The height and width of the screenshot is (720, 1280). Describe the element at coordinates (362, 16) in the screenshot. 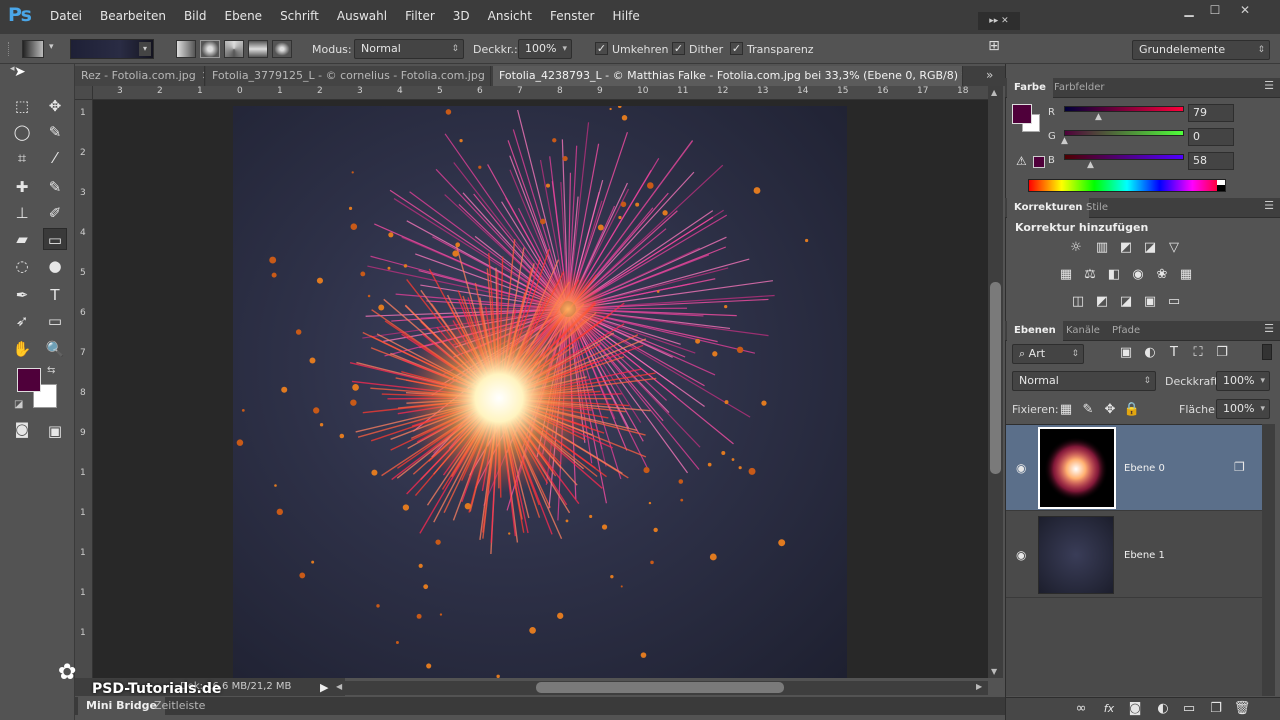

I see `menu-auswahl: Auswahl` at that location.